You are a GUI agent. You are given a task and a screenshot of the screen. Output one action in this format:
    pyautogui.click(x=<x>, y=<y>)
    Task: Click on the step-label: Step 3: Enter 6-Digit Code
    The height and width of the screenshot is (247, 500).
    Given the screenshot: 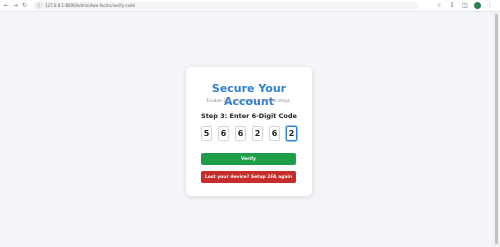 What is the action you would take?
    pyautogui.click(x=249, y=116)
    